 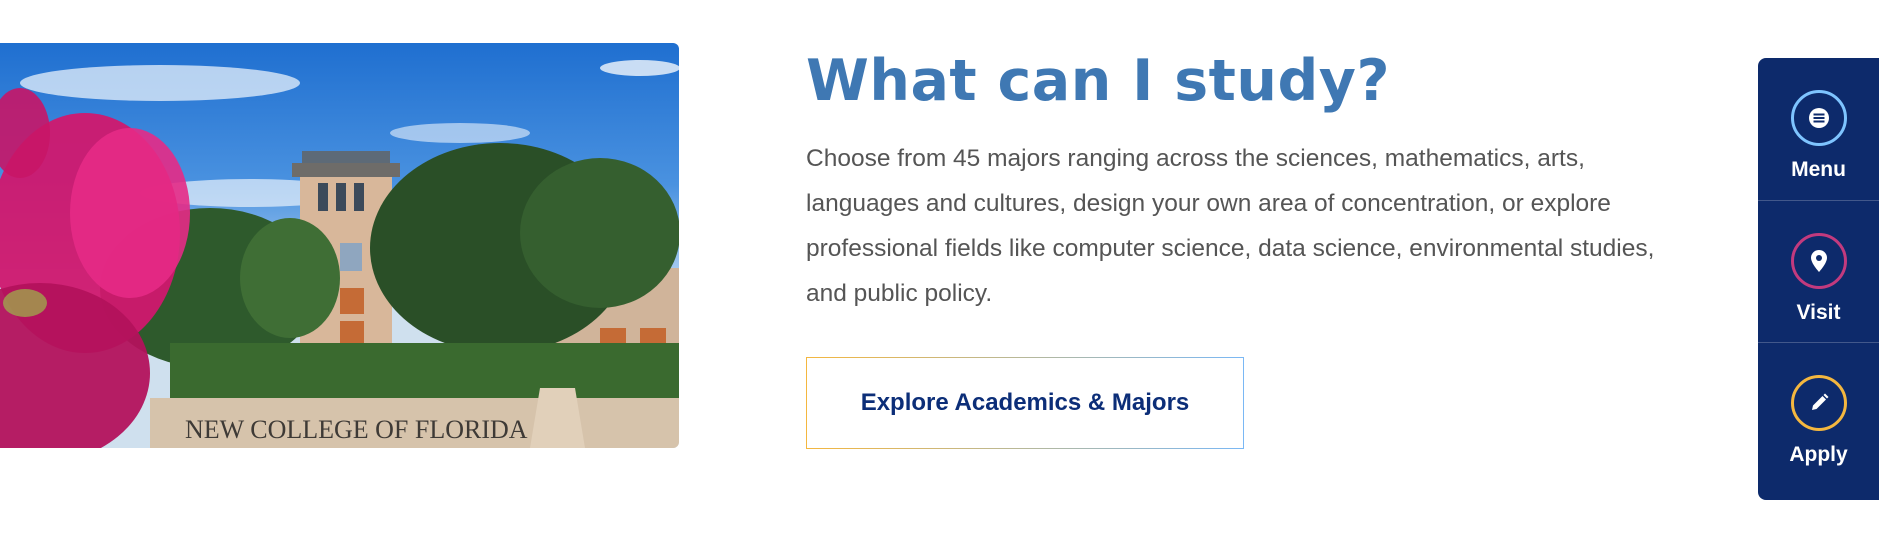 I want to click on explore-academics-button: Explore Academics & Majors, so click(x=1025, y=403).